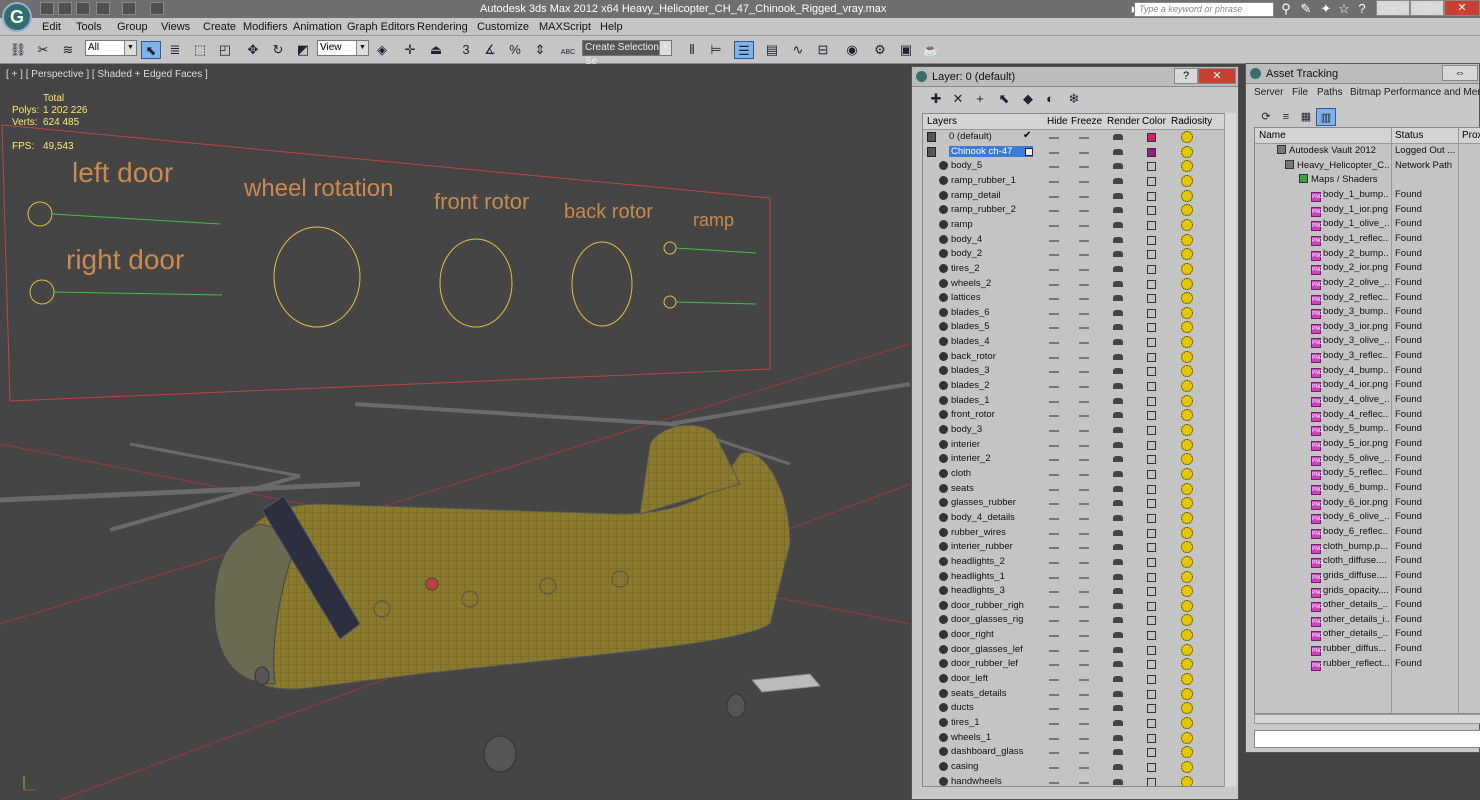 Image resolution: width=1480 pixels, height=800 pixels. I want to click on asset-row: PNGbody_3_bump... Found, so click(1367, 312).